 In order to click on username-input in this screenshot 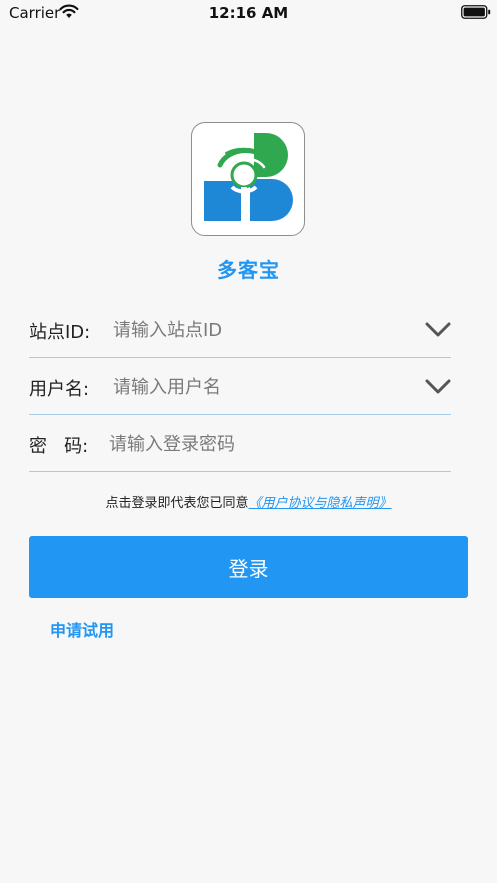, I will do `click(263, 387)`.